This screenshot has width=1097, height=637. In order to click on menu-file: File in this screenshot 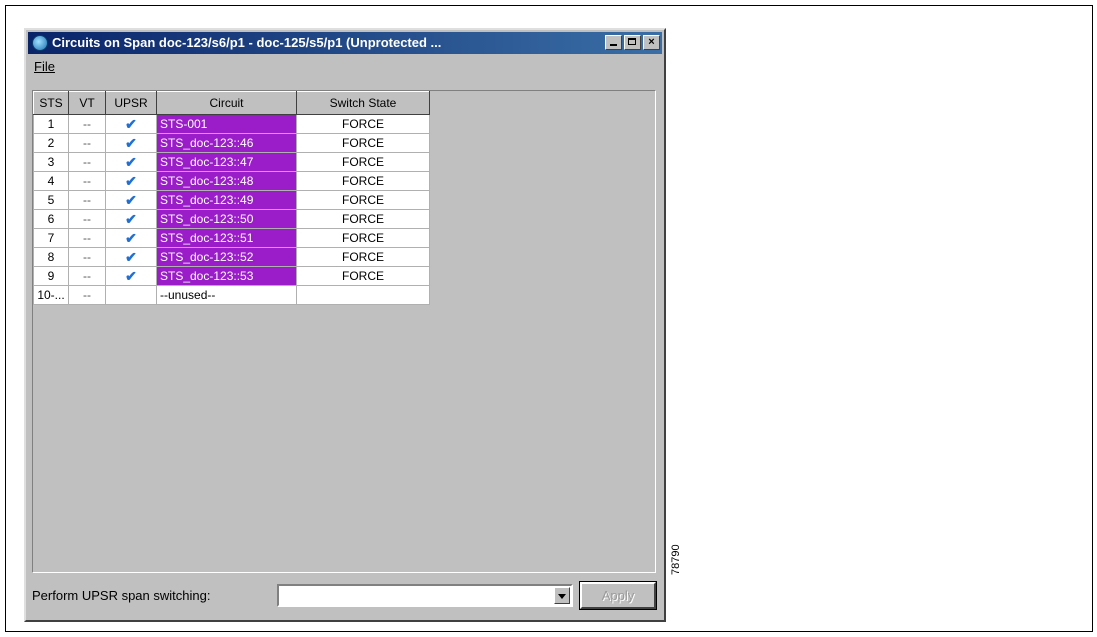, I will do `click(44, 66)`.